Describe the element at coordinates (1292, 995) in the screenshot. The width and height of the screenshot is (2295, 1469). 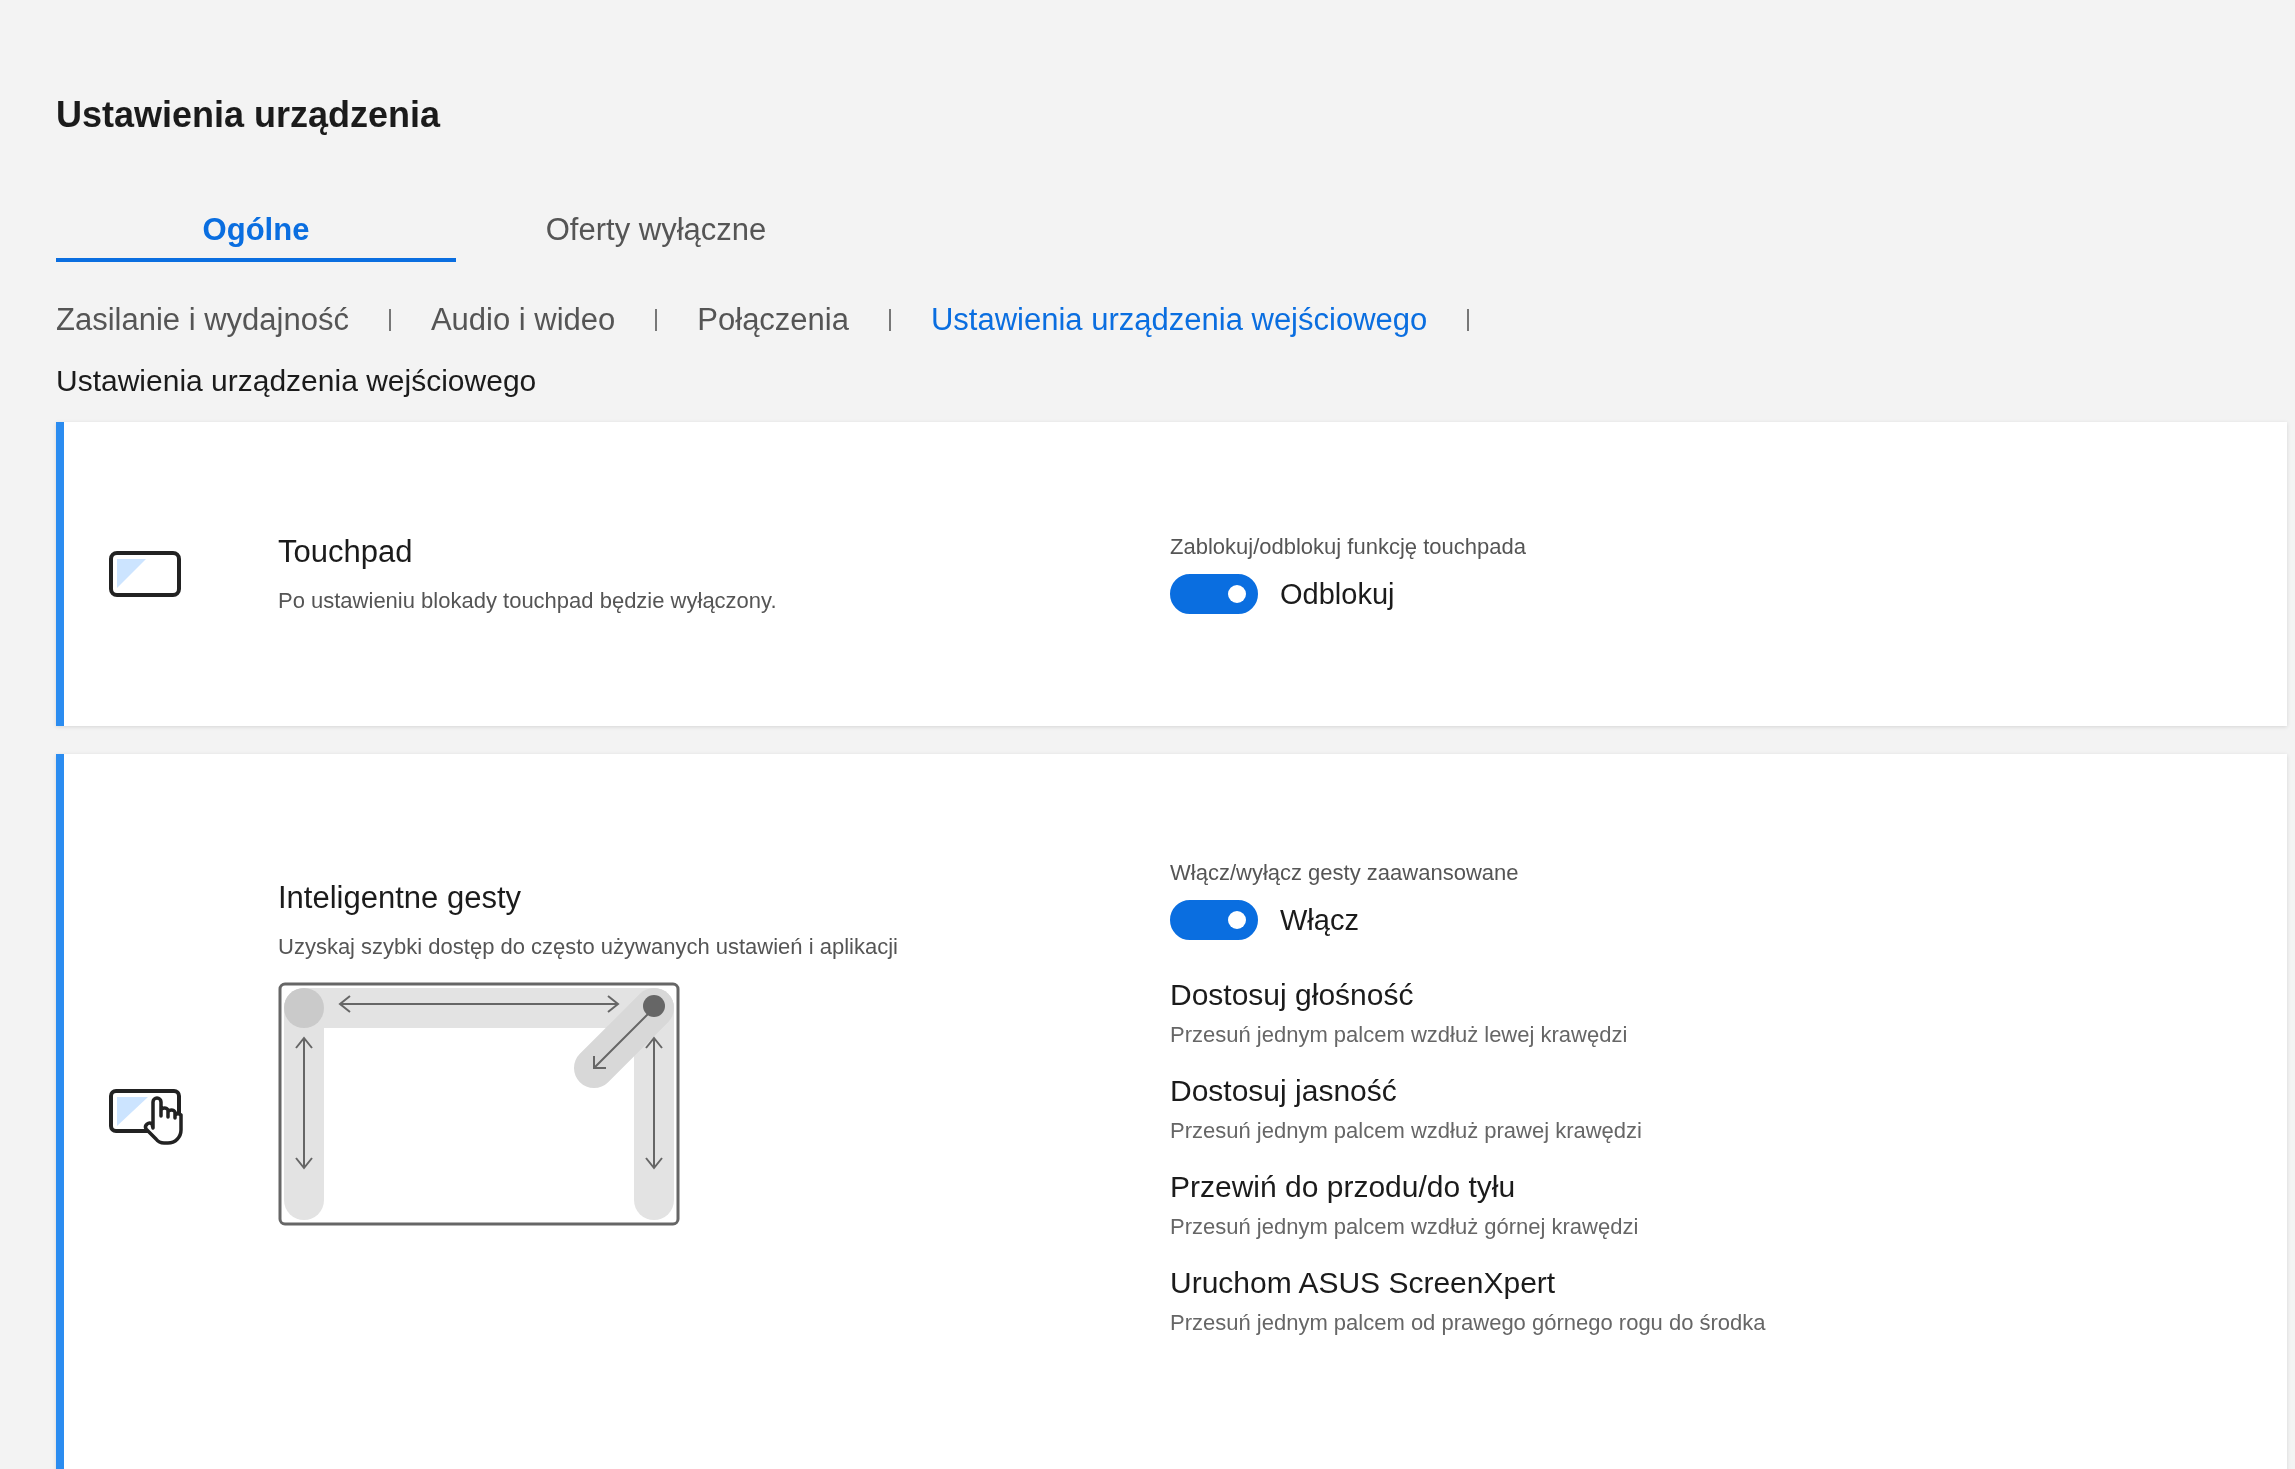
I see `gesture-title: Dostosuj głośność` at that location.